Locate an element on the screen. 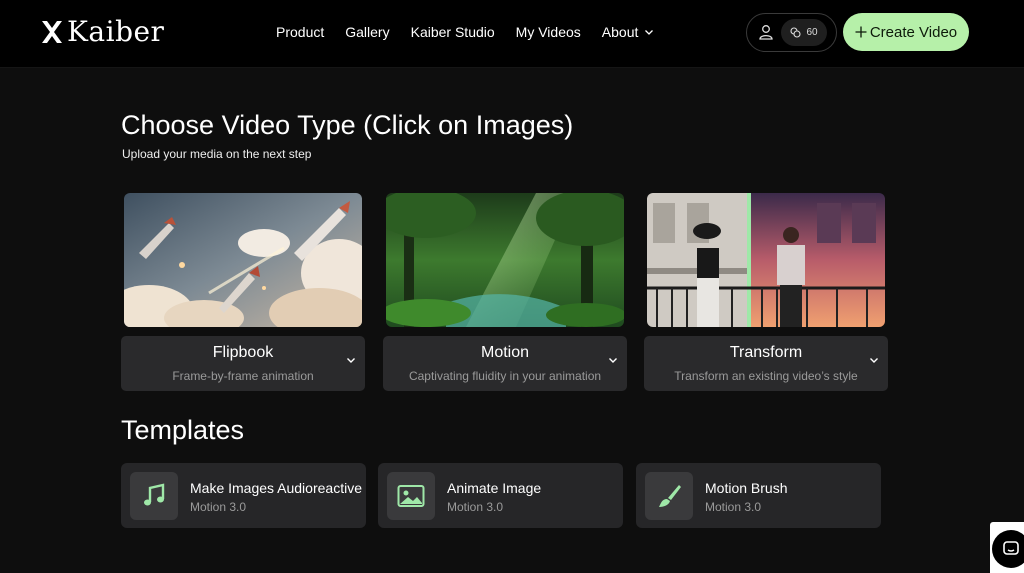  nav-gallery: Gallery is located at coordinates (367, 32).